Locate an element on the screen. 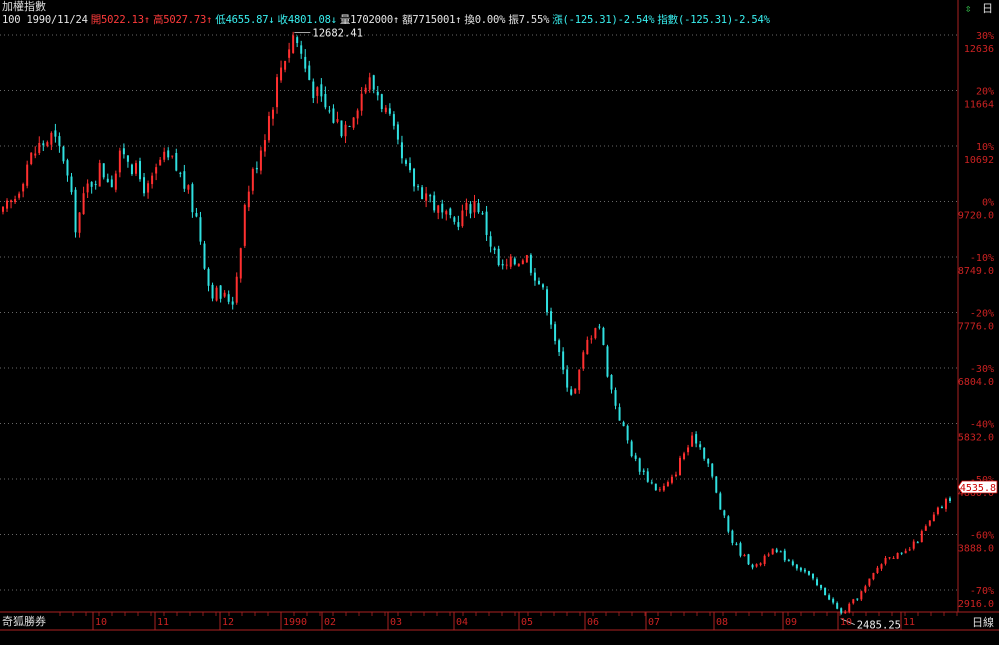  y-pct-label: -10% is located at coordinates (982, 258).